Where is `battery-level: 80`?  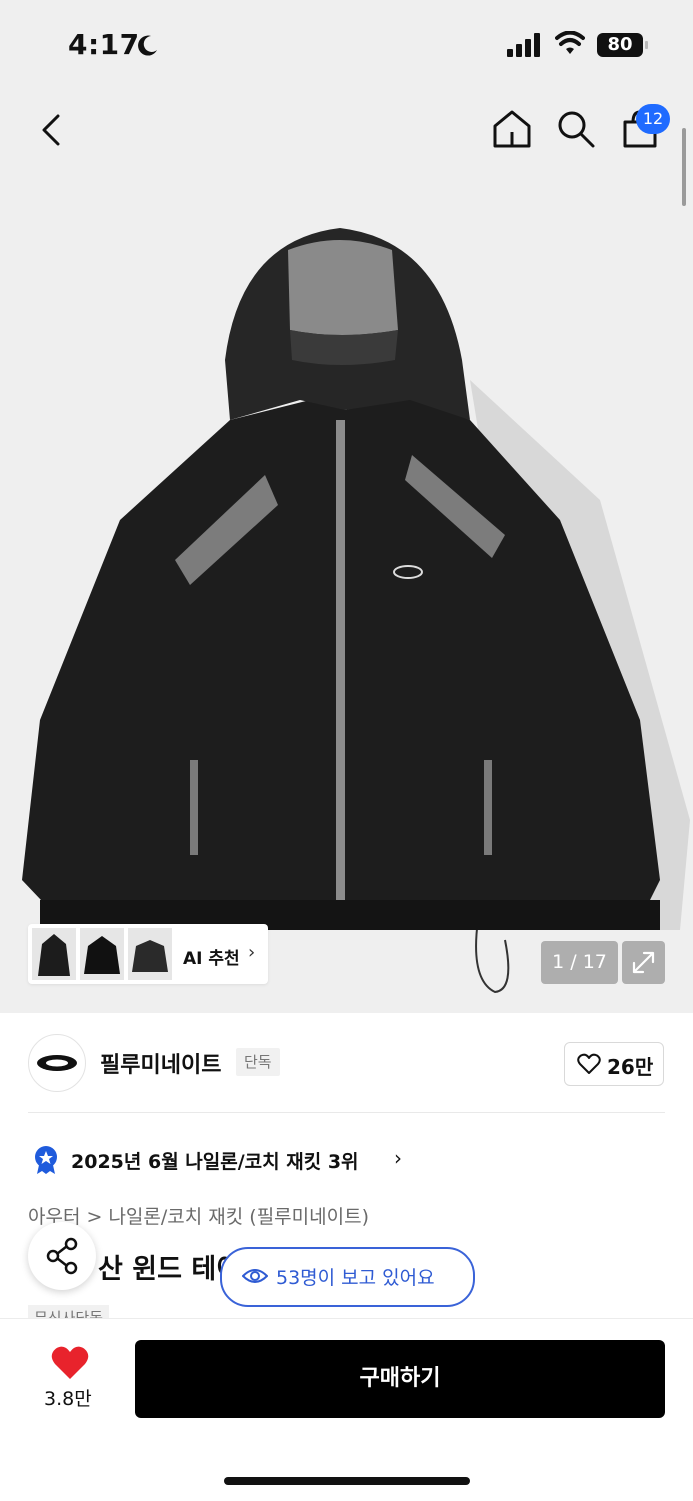
battery-level: 80 is located at coordinates (620, 45).